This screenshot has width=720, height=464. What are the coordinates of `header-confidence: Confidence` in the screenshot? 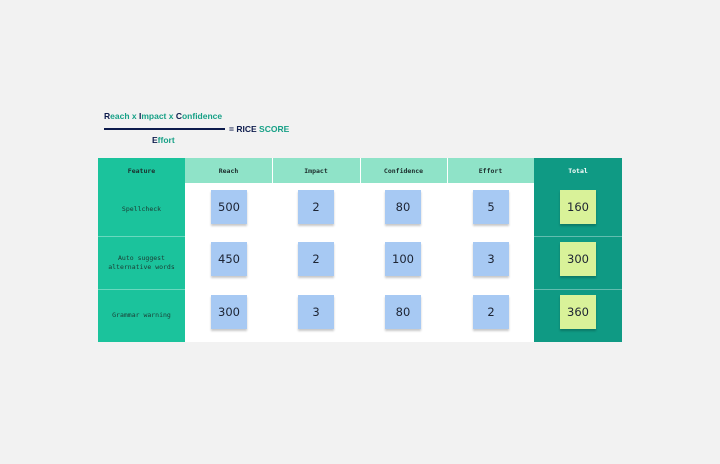 It's located at (403, 170).